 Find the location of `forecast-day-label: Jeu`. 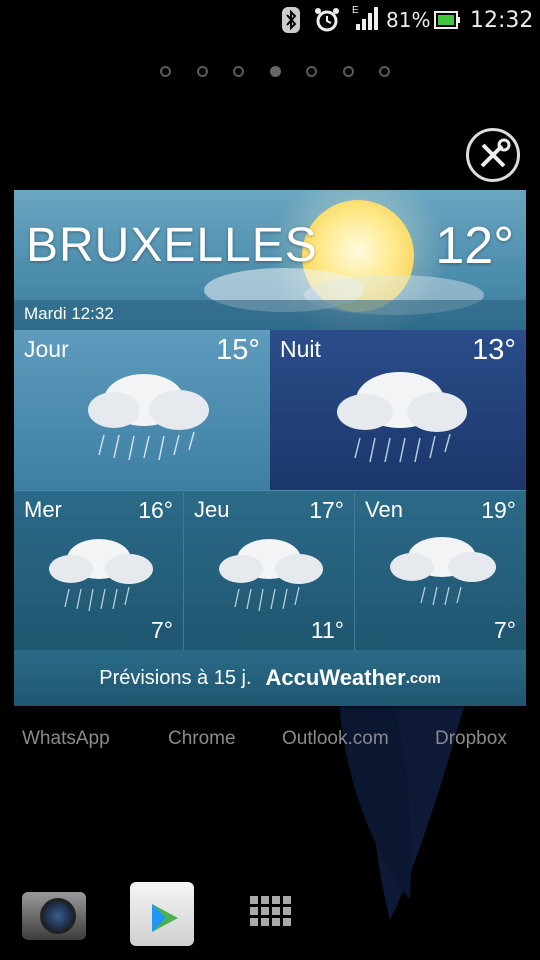

forecast-day-label: Jeu is located at coordinates (212, 509).